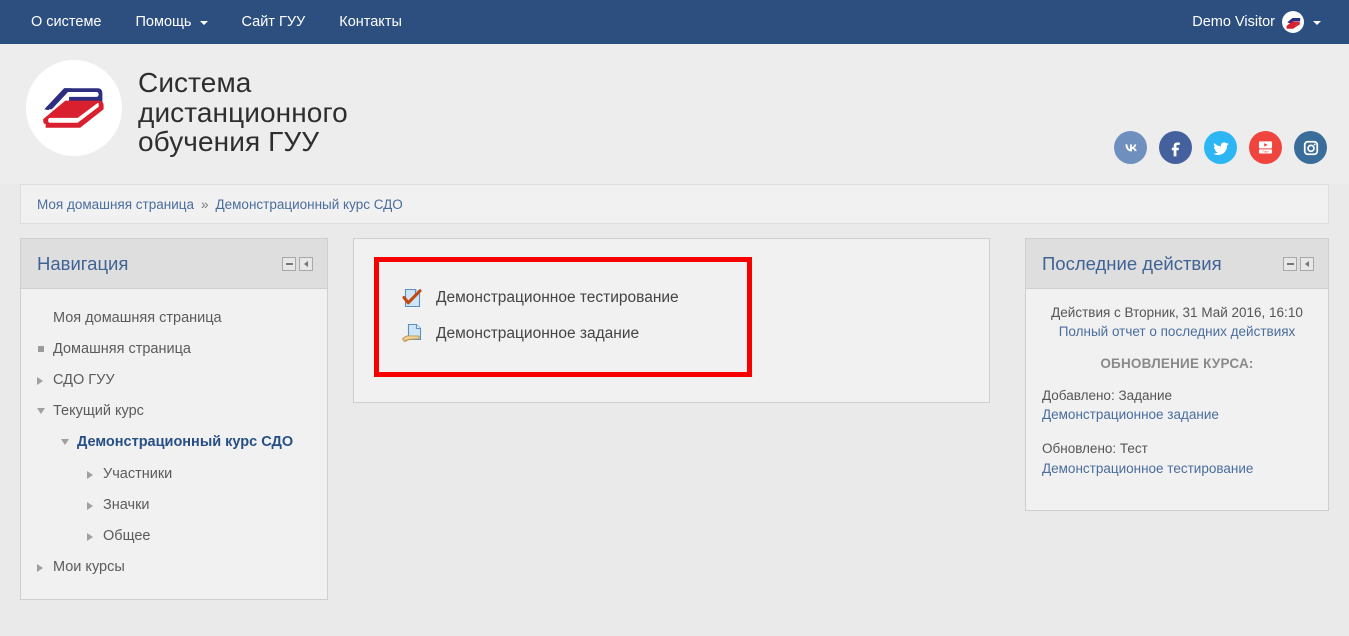  What do you see at coordinates (163, 22) in the screenshot?
I see `nav-item-help-label: Помощь` at bounding box center [163, 22].